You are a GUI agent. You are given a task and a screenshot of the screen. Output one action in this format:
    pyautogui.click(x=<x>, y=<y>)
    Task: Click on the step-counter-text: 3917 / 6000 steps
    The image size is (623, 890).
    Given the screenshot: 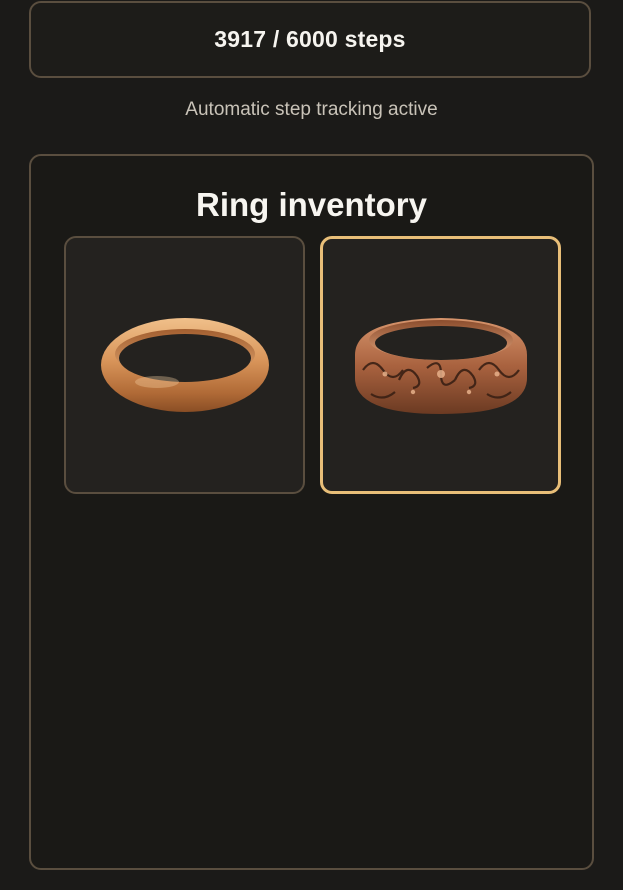 What is the action you would take?
    pyautogui.click(x=310, y=39)
    